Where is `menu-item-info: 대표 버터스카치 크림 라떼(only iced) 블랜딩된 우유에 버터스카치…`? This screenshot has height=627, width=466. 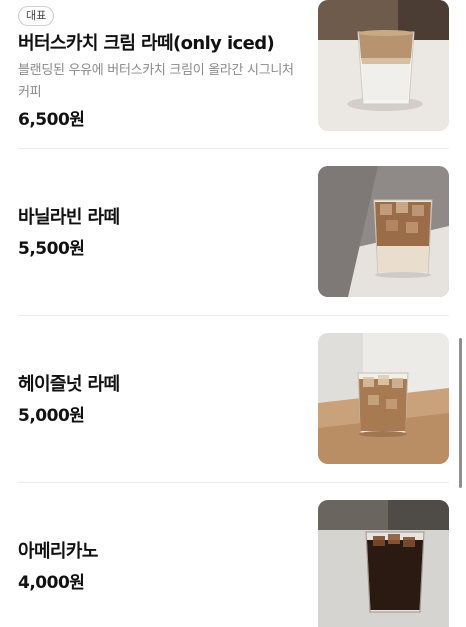
menu-item-info: 대표 버터스카치 크림 라떼(only iced) 블랜딩된 우유에 버터스카치… is located at coordinates (158, 67).